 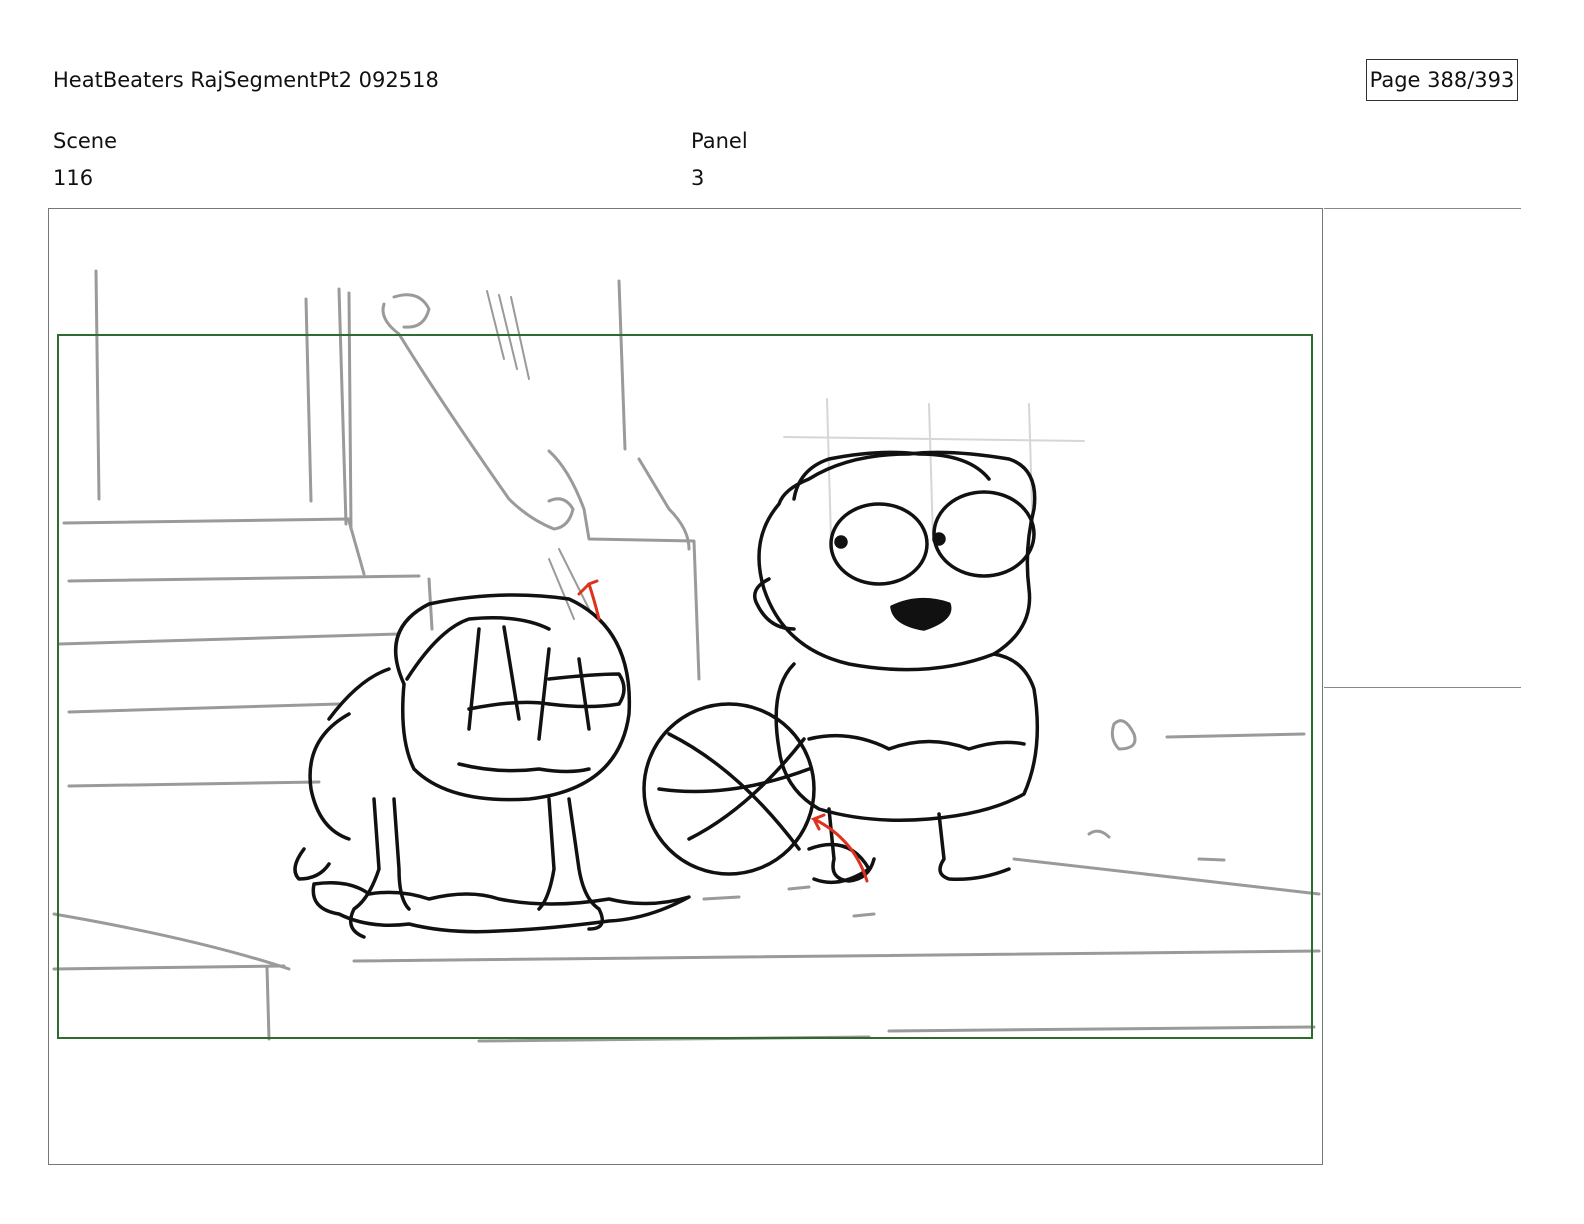 What do you see at coordinates (73, 178) in the screenshot?
I see `scene-value: 116` at bounding box center [73, 178].